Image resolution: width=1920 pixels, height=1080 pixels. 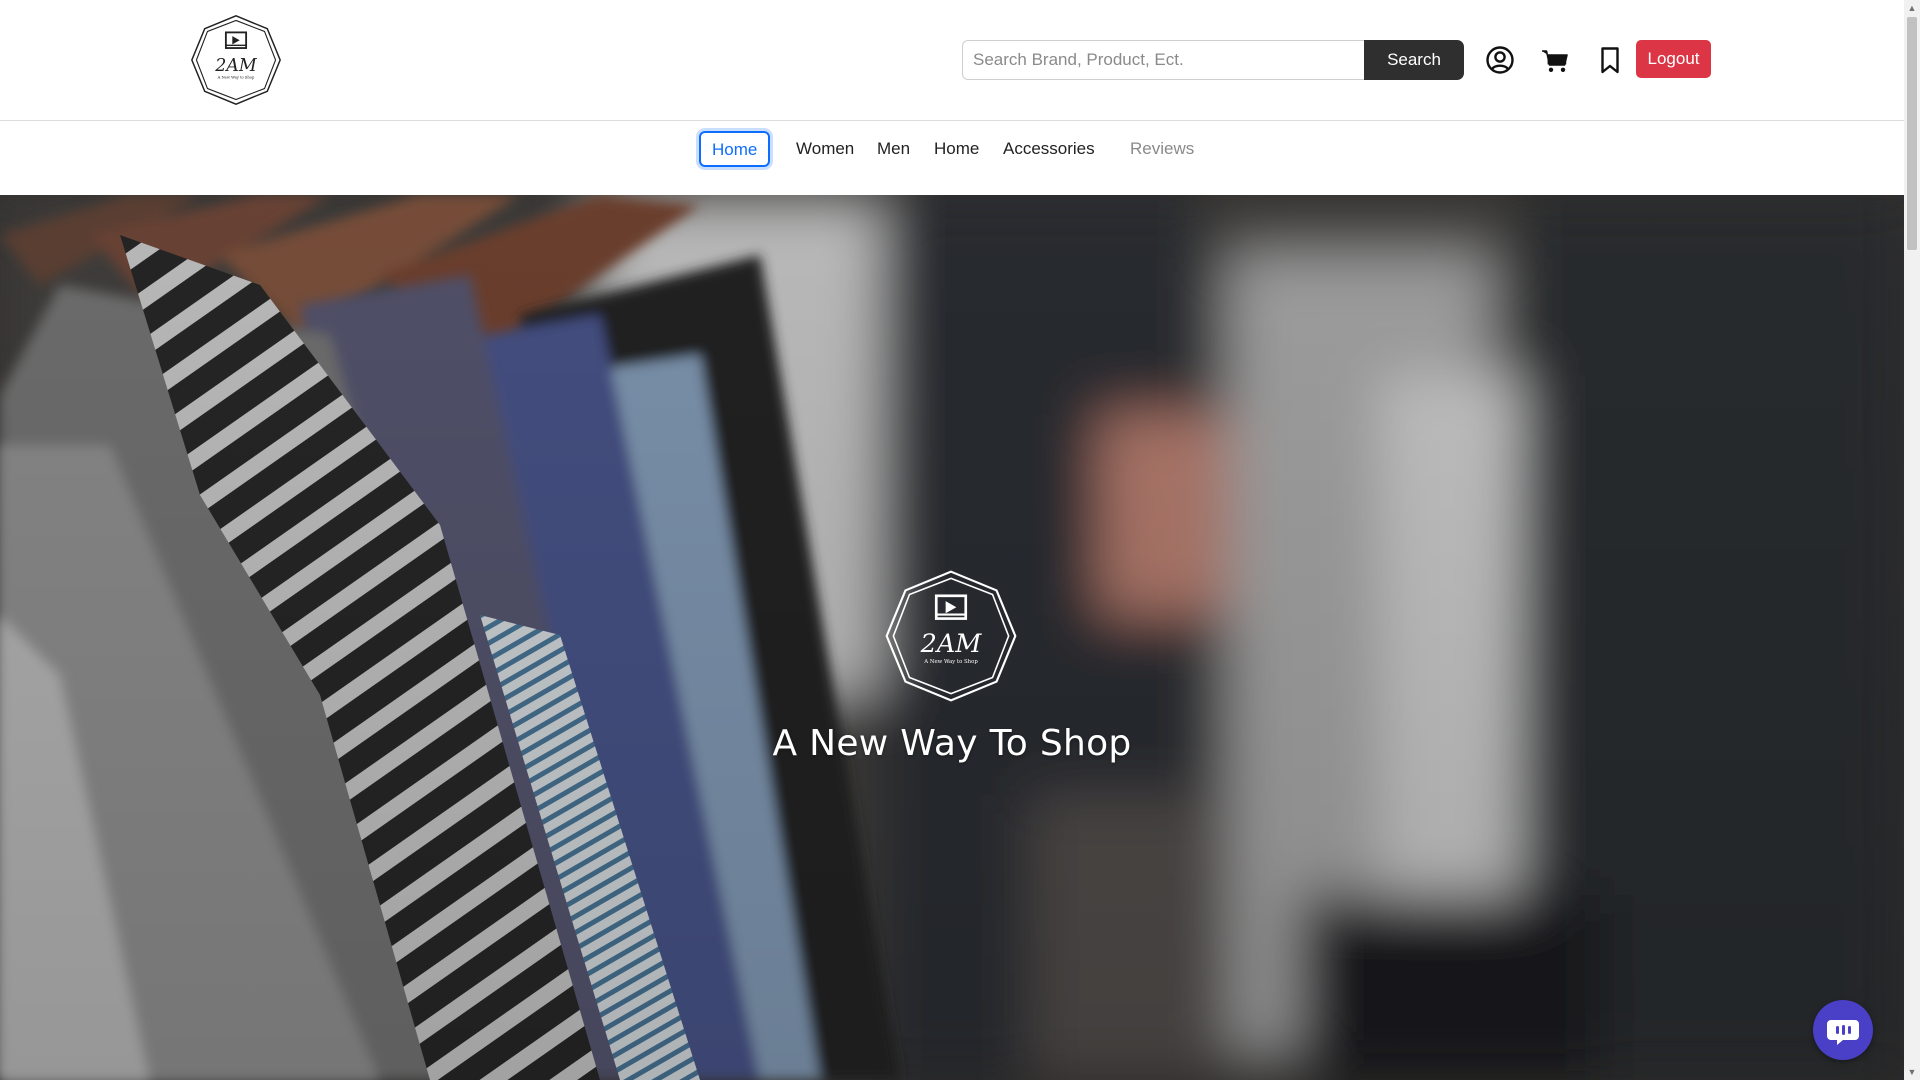 I want to click on scroll-down-arrow-icon: ▼, so click(x=1912, y=1072).